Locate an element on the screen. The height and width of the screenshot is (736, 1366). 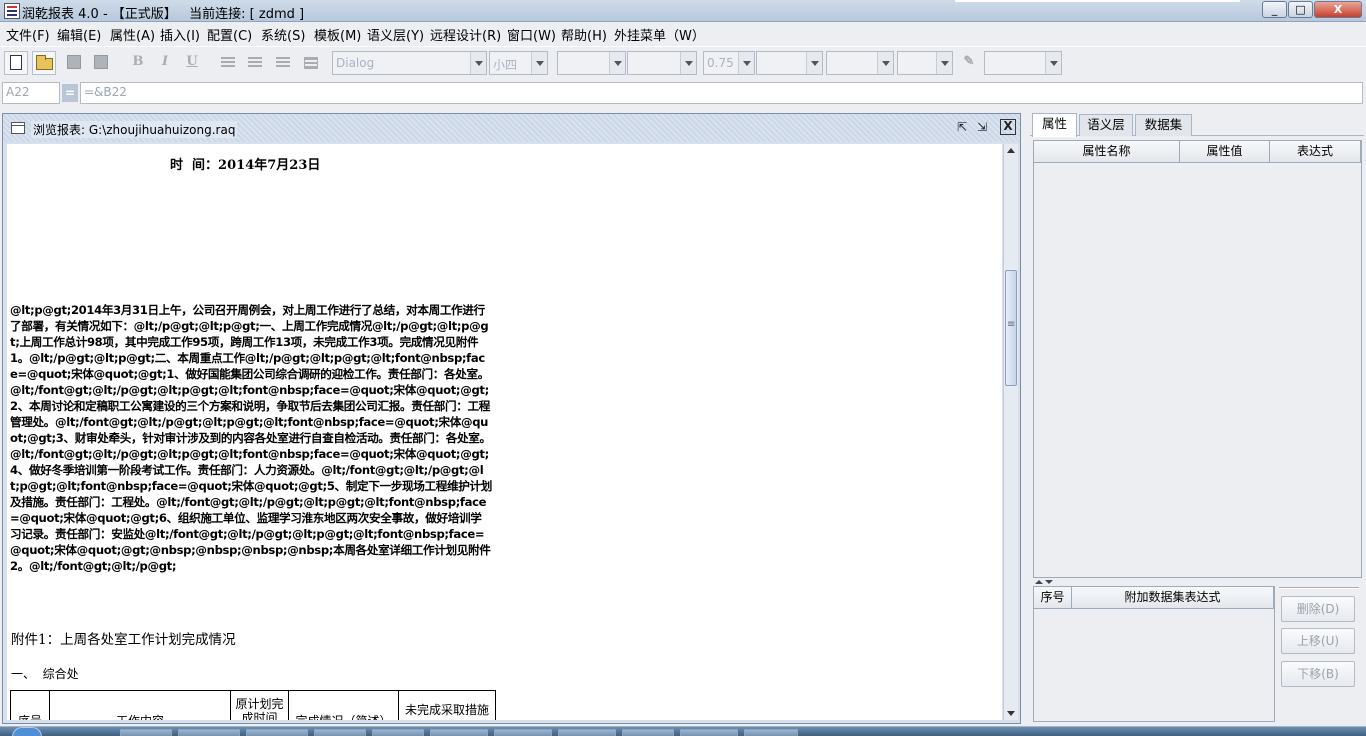
border-type-select is located at coordinates (925, 63).